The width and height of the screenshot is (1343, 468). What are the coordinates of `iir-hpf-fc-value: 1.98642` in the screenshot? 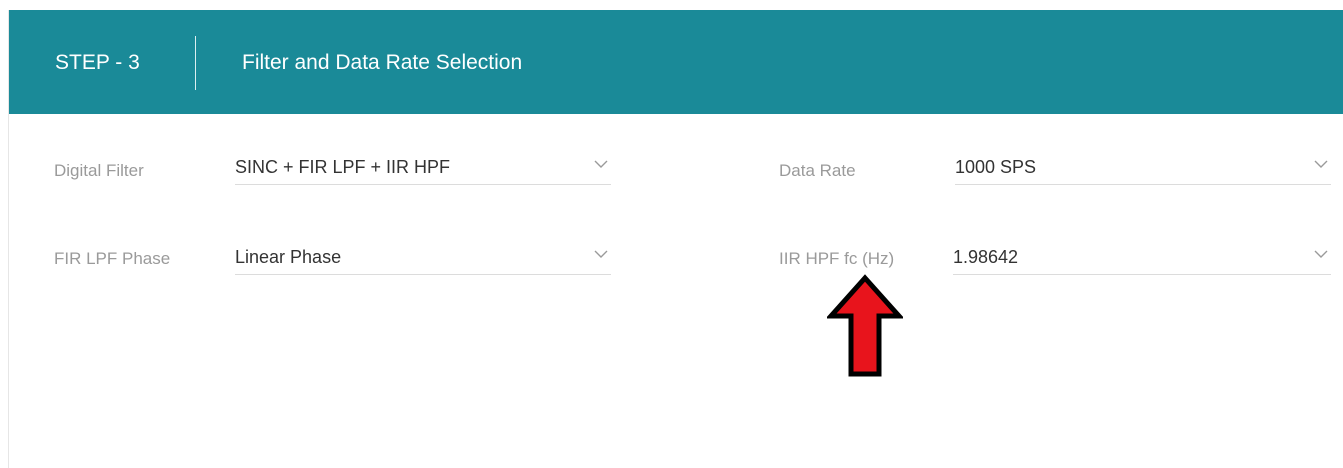 It's located at (986, 257).